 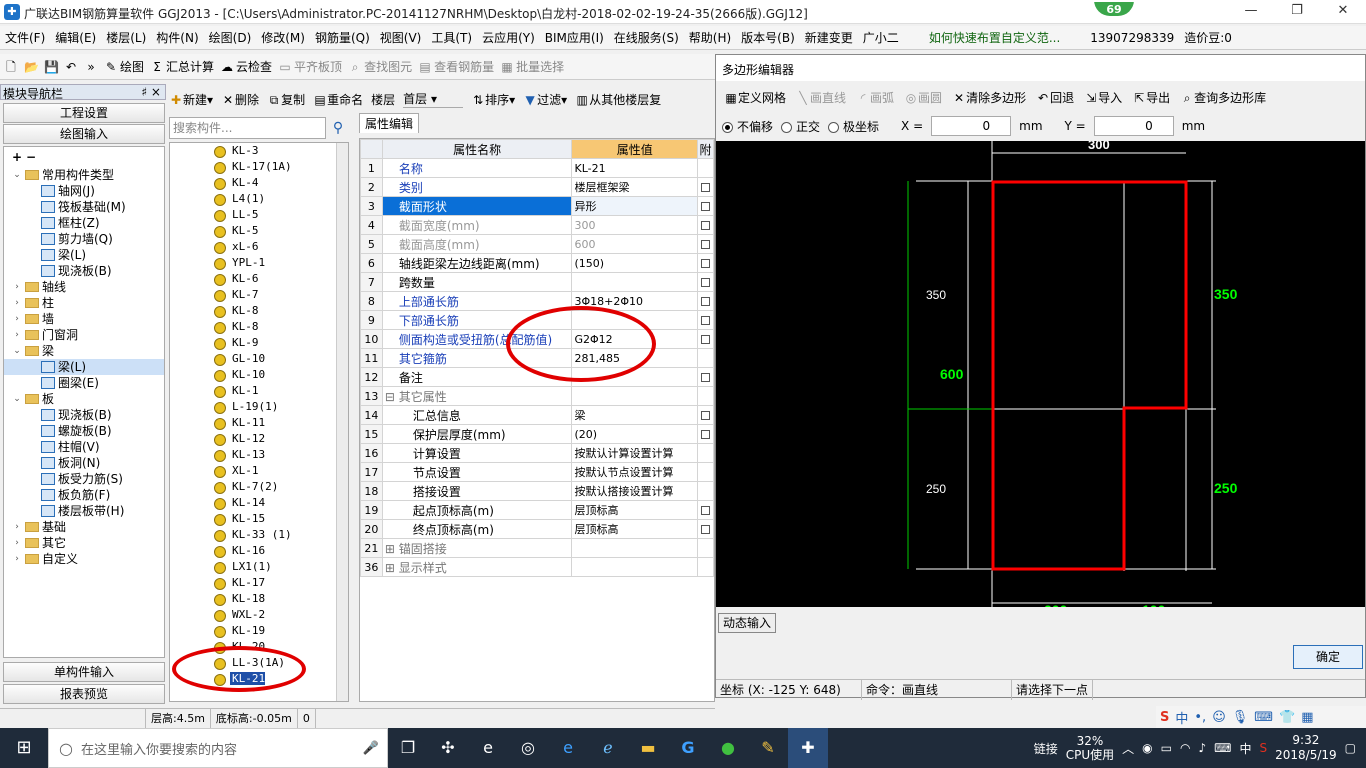 What do you see at coordinates (259, 279) in the screenshot?
I see `component-list-item: KL-6` at bounding box center [259, 279].